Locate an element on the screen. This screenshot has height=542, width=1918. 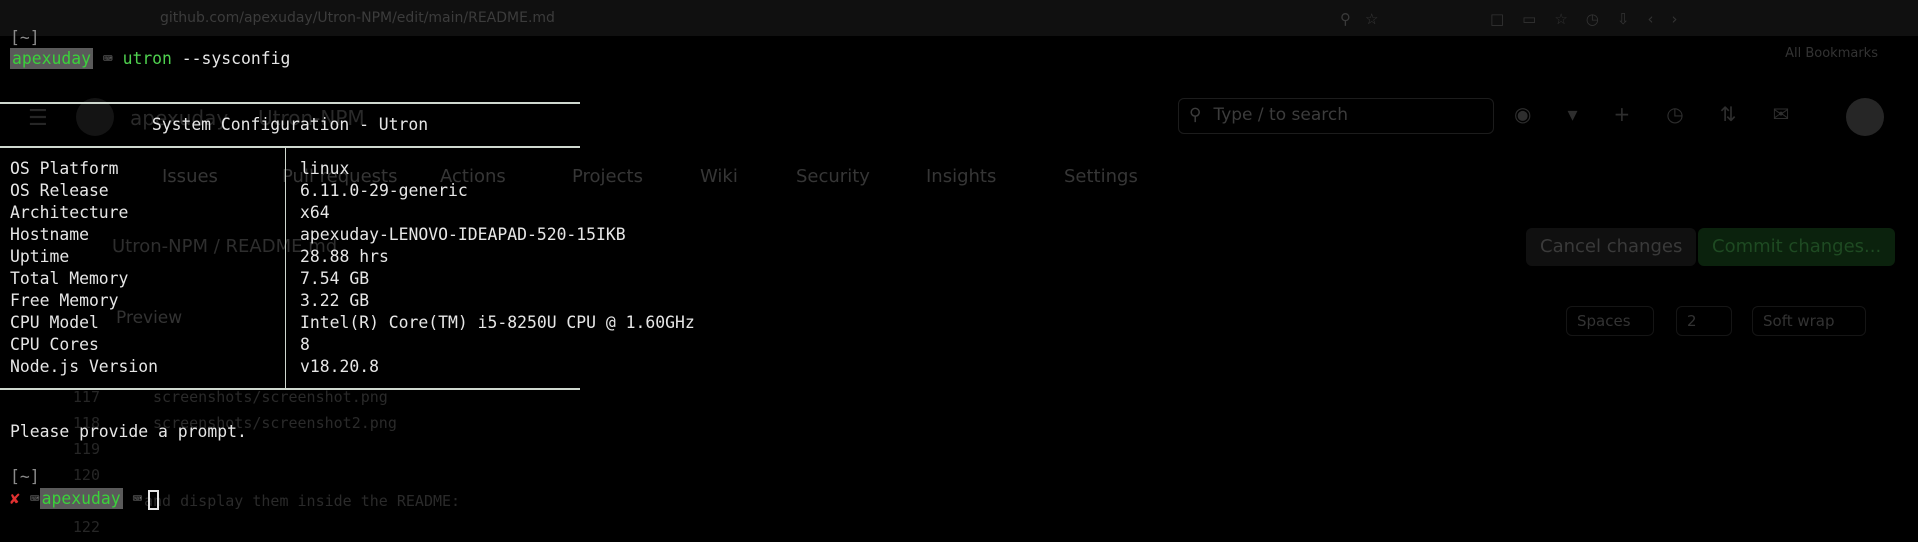
command-line: apexuday ⌨ utron --sysconfig is located at coordinates (150, 59).